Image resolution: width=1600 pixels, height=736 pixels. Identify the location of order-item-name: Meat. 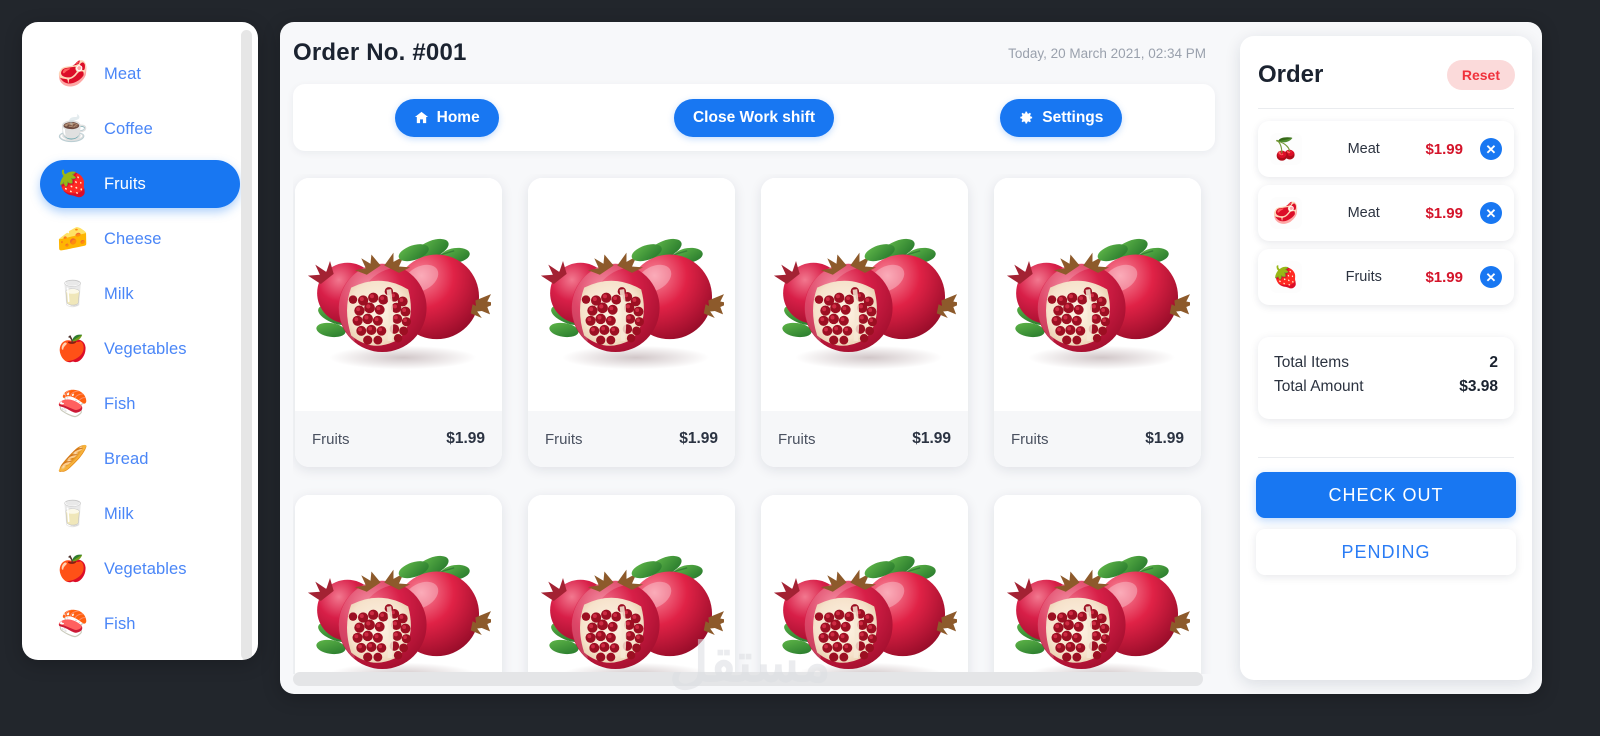
(1363, 149).